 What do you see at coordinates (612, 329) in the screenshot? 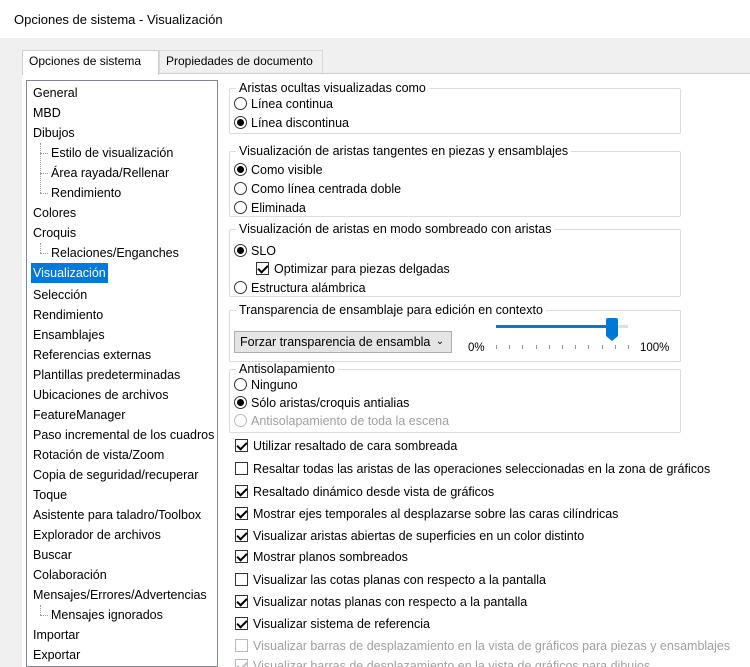
I see `slider-thumb` at bounding box center [612, 329].